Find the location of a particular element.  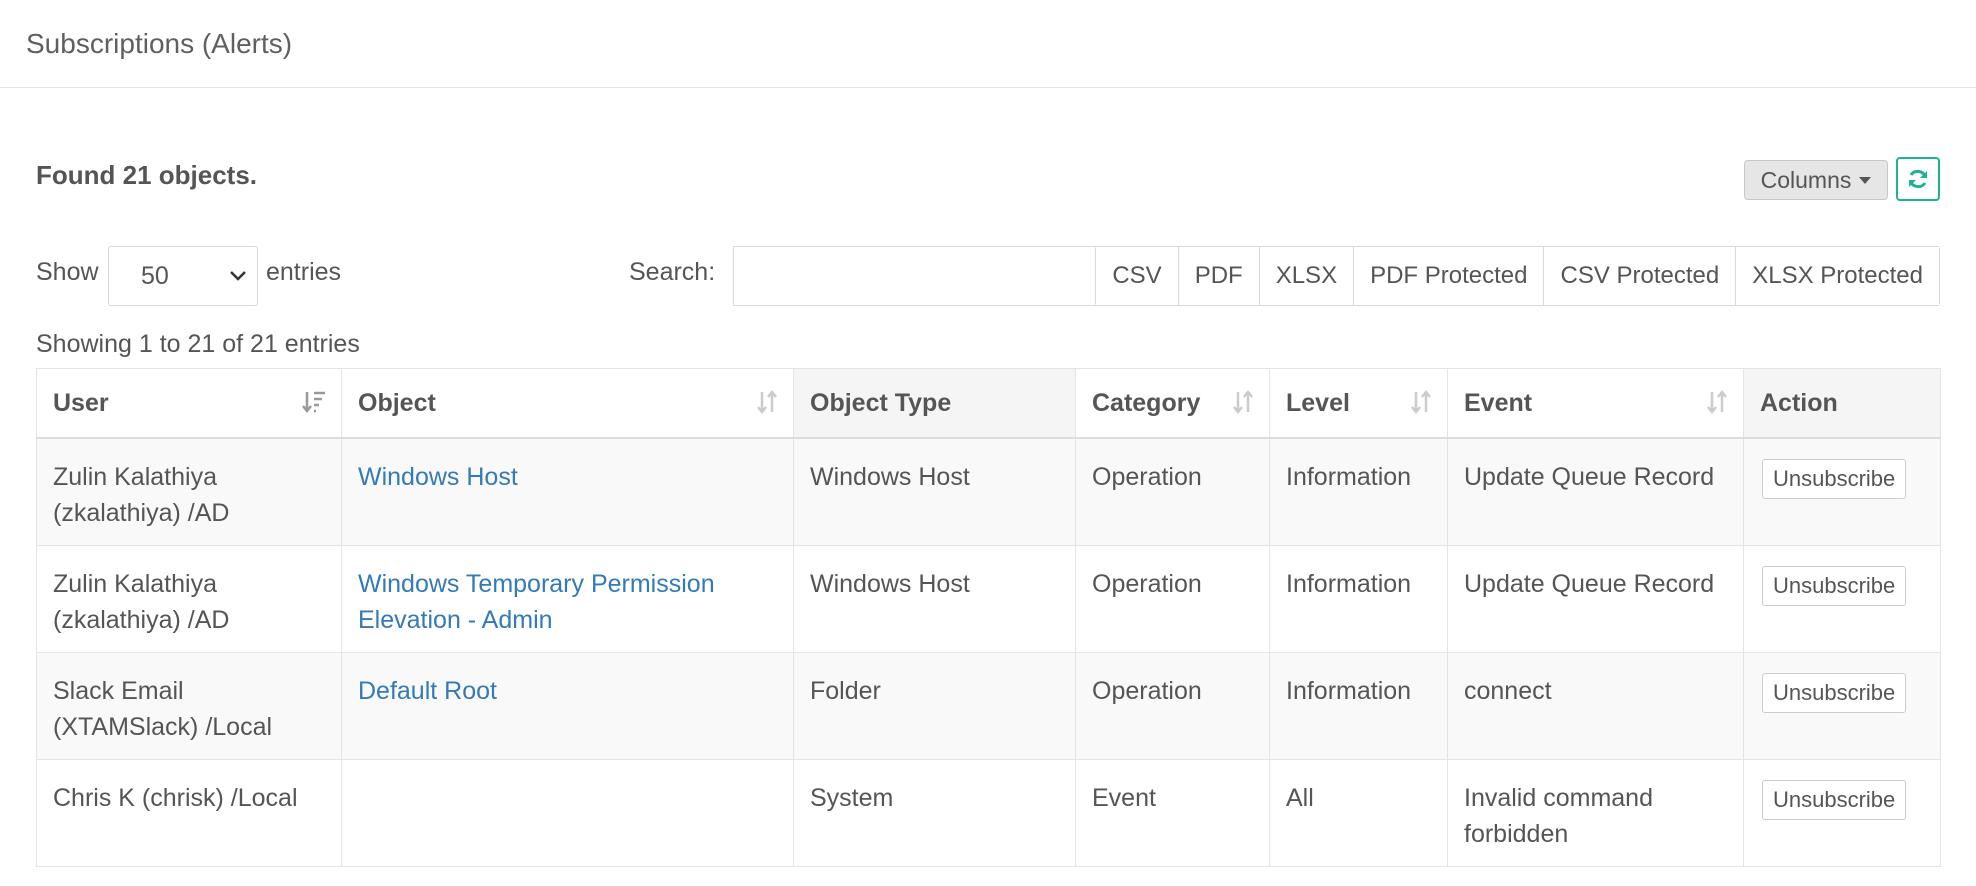

column-header-object: Object is located at coordinates (567, 403).